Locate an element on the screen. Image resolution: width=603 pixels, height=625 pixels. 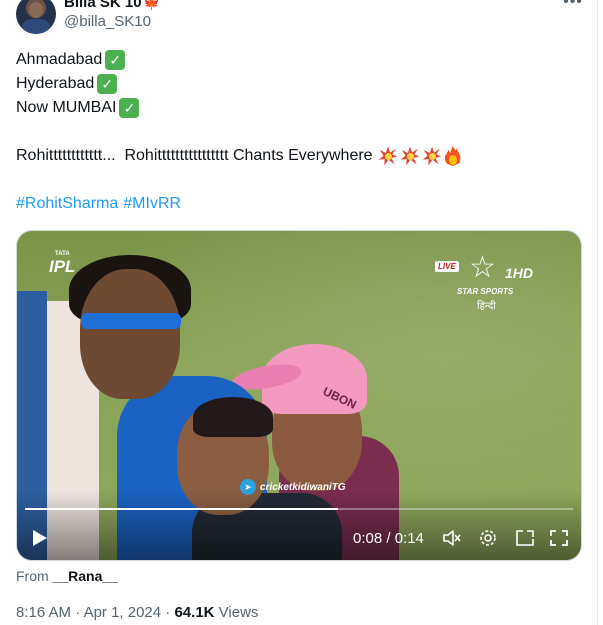
tweet-date: Apr 1, 2024 is located at coordinates (123, 612).